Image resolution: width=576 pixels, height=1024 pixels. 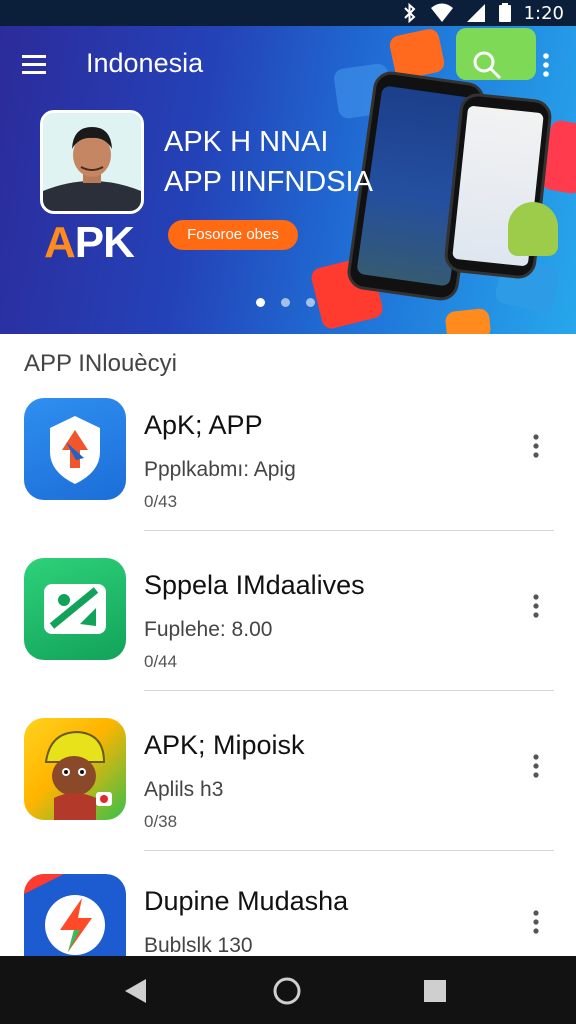 I want to click on app-subtitle: Bublslk 130, so click(x=198, y=945).